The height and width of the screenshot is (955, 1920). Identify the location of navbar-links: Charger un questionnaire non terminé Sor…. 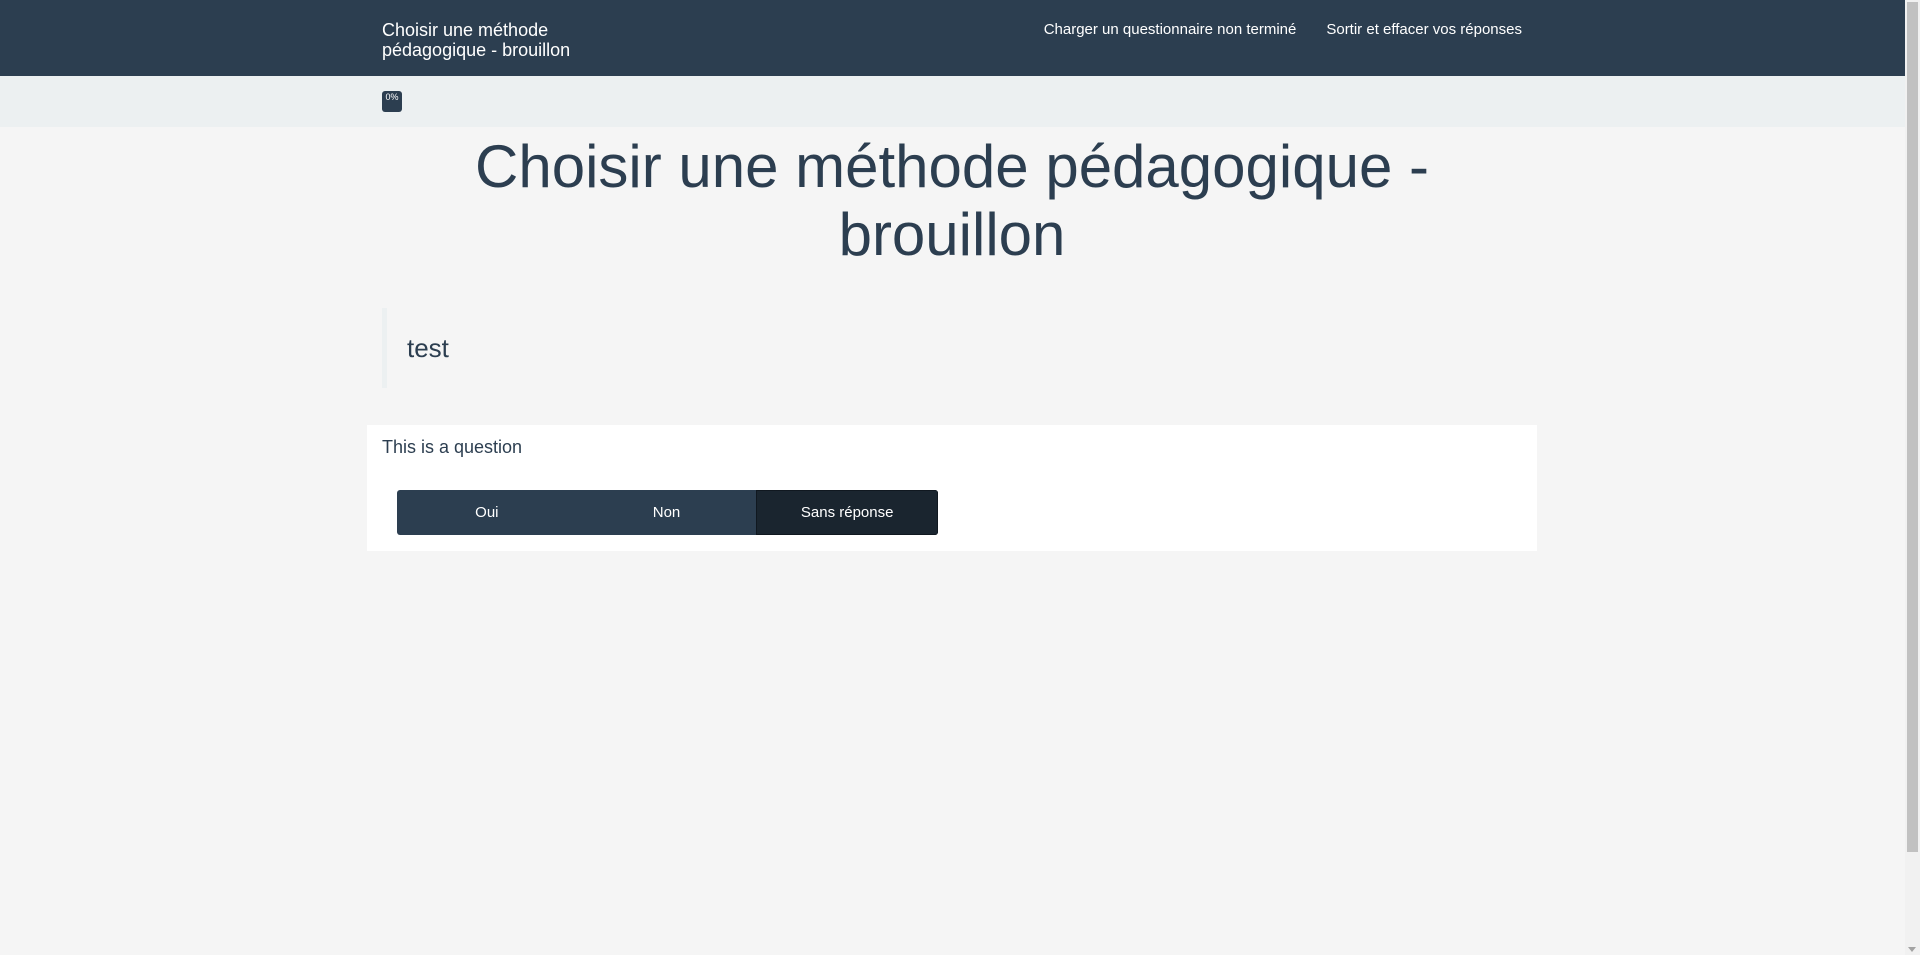
(1283, 30).